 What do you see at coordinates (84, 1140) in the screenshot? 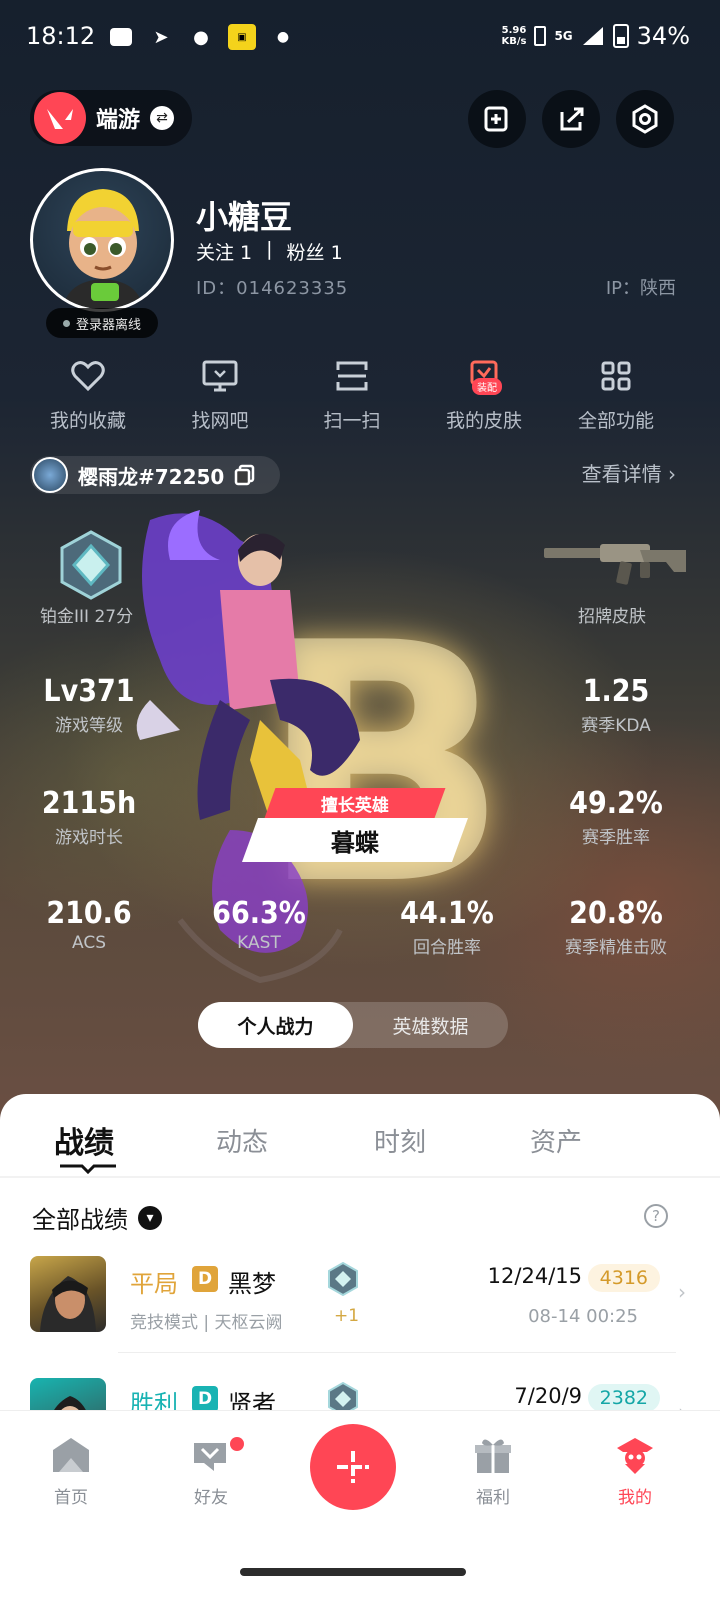
I see `tab-record: 战绩` at bounding box center [84, 1140].